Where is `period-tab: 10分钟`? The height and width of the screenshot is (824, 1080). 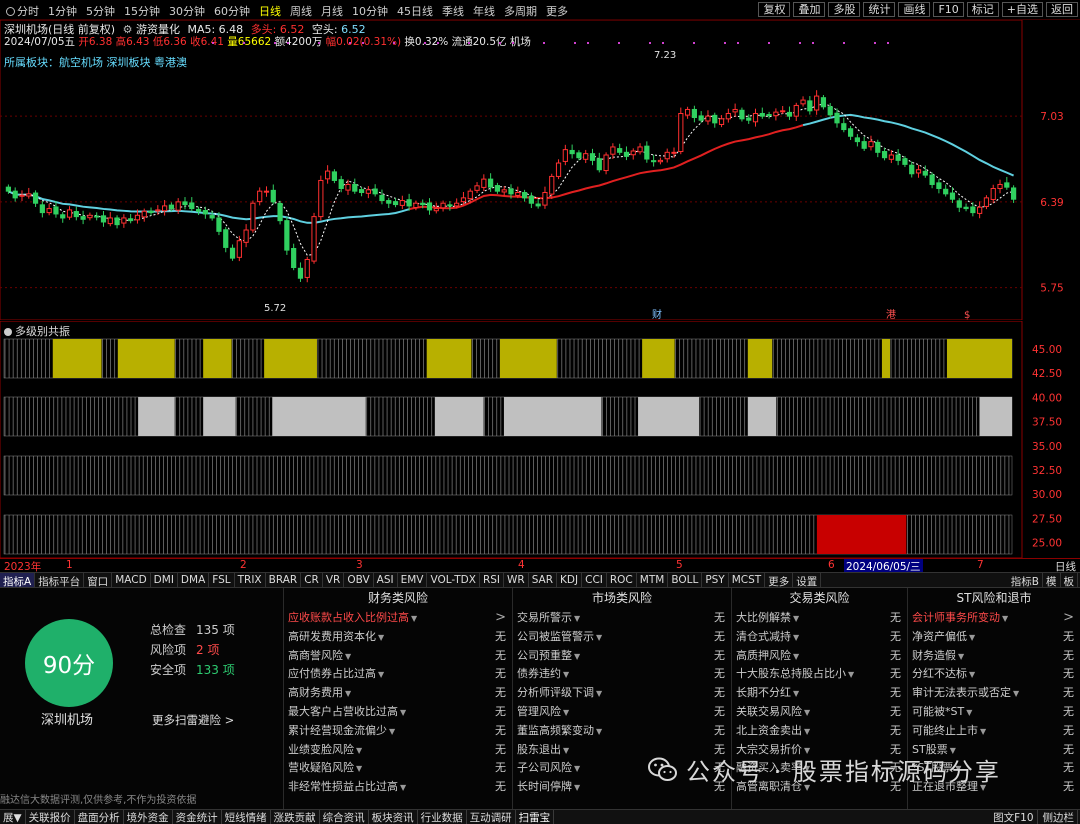 period-tab: 10分钟 is located at coordinates (370, 11).